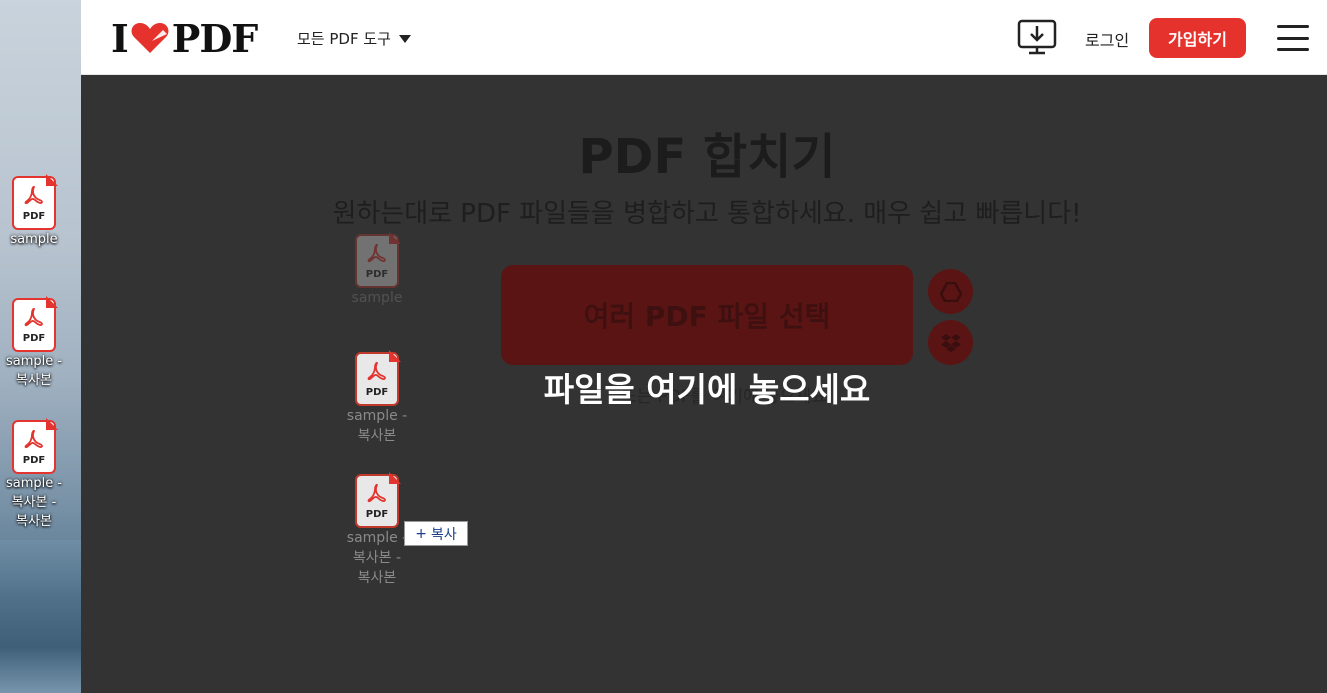  Describe the element at coordinates (707, 157) in the screenshot. I see `page-title: PDF 합치기` at that location.